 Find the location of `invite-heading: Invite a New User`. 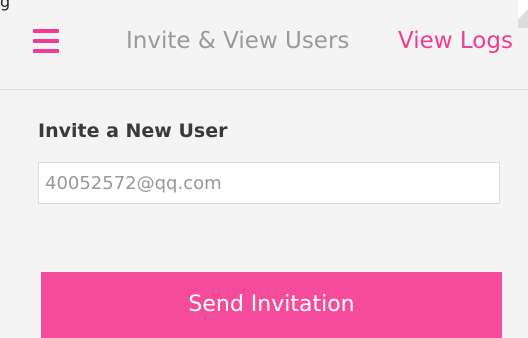

invite-heading: Invite a New User is located at coordinates (133, 131).